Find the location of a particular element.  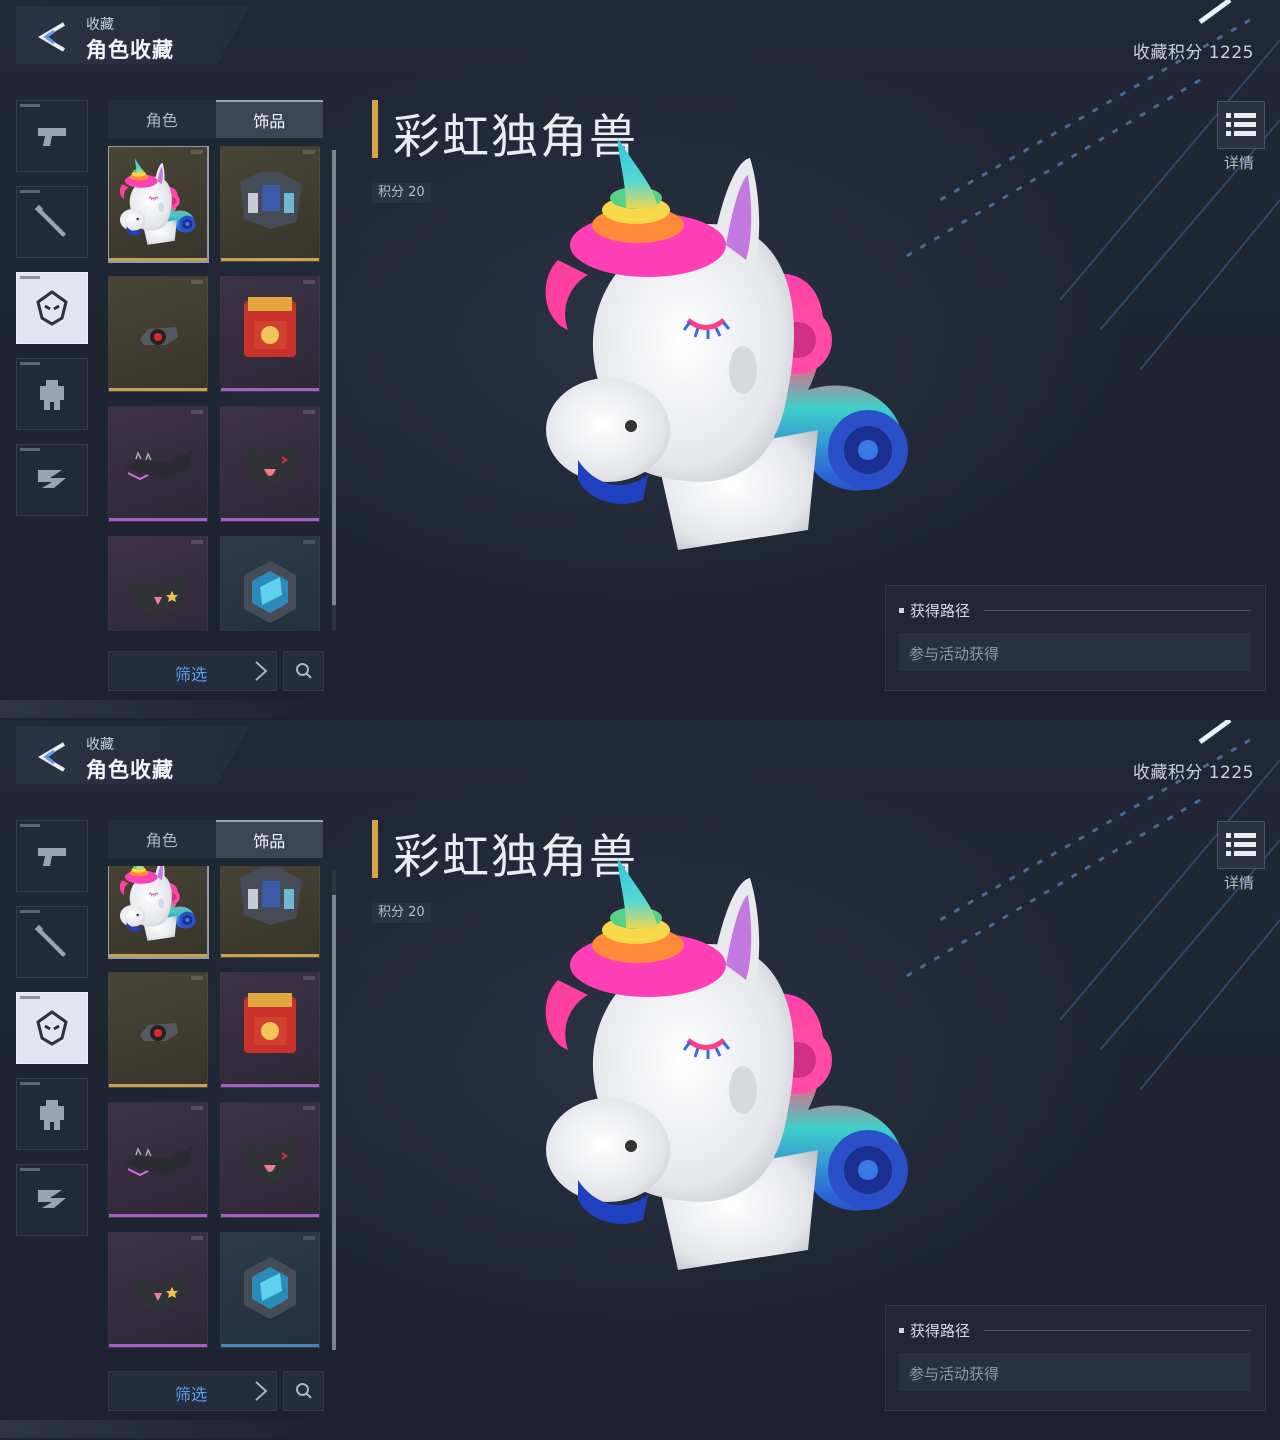

item-grid is located at coordinates (215, 388).